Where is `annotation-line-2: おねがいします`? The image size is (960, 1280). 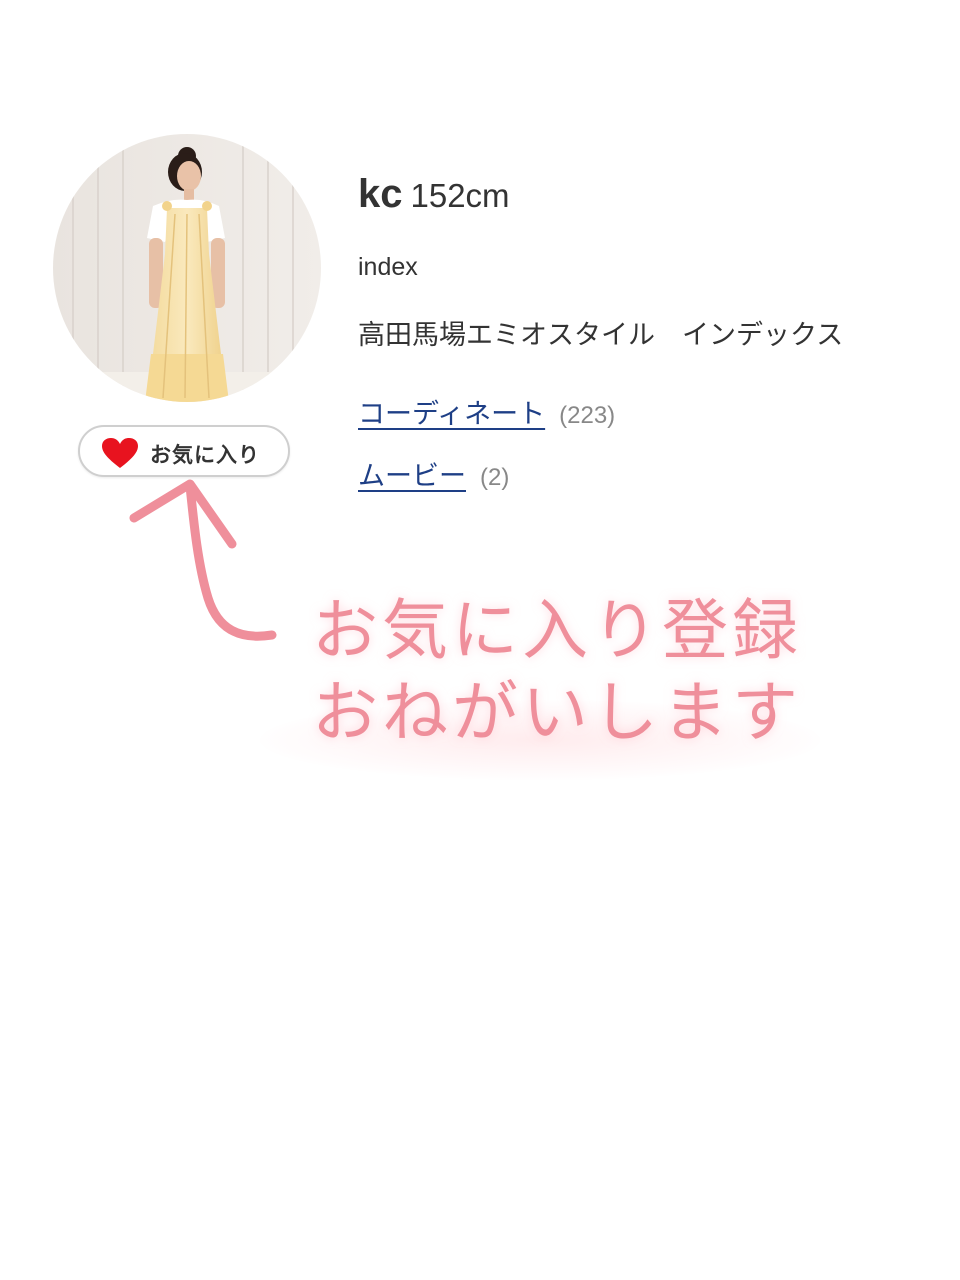 annotation-line-2: おねがいします is located at coordinates (557, 712).